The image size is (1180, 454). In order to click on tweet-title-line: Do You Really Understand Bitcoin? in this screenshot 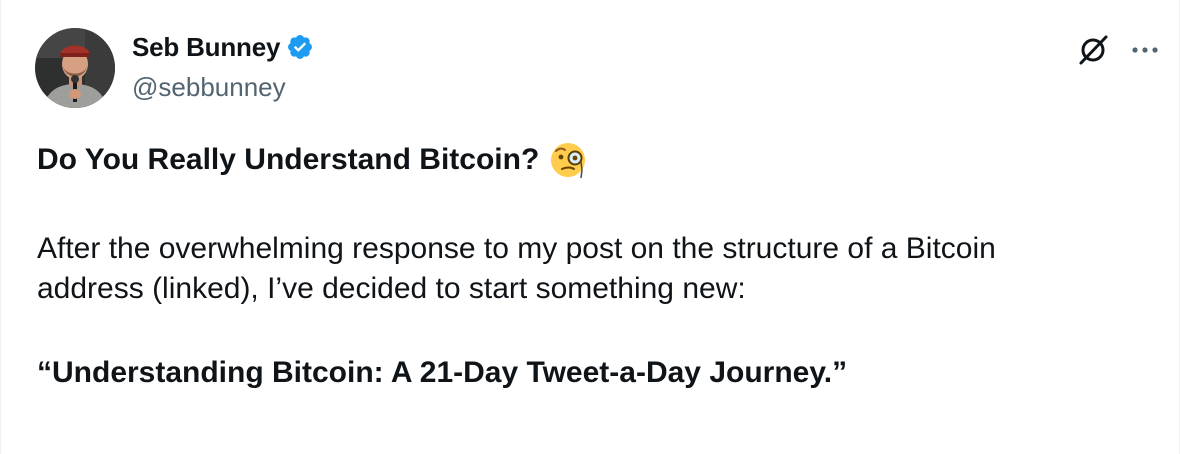, I will do `click(602, 160)`.